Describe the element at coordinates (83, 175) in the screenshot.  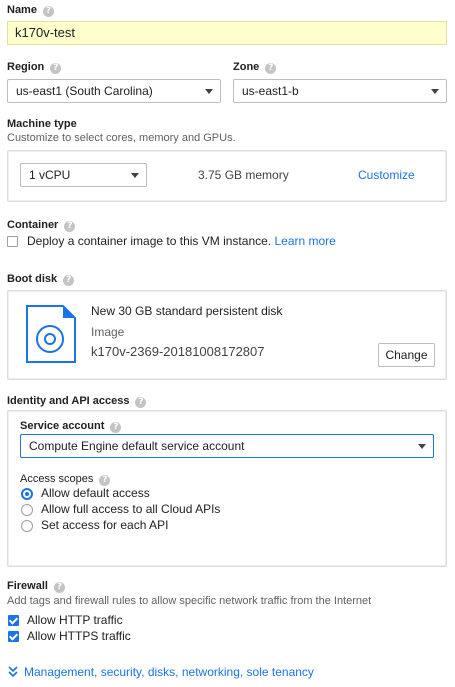
I see `cpu-select: 1 vCPU` at that location.